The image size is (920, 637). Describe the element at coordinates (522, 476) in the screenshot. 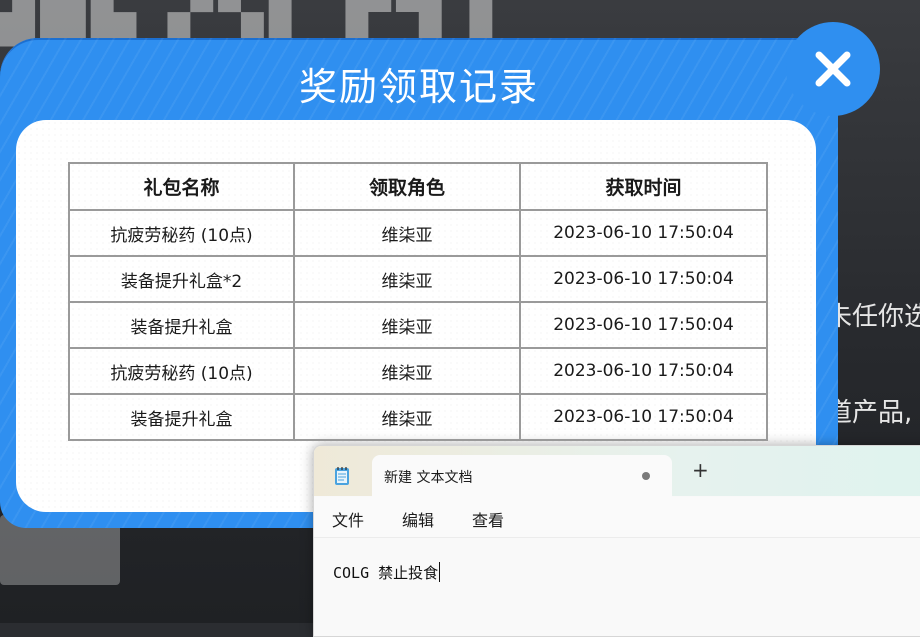

I see `tab-new-text-document: 新建 文本文档` at that location.